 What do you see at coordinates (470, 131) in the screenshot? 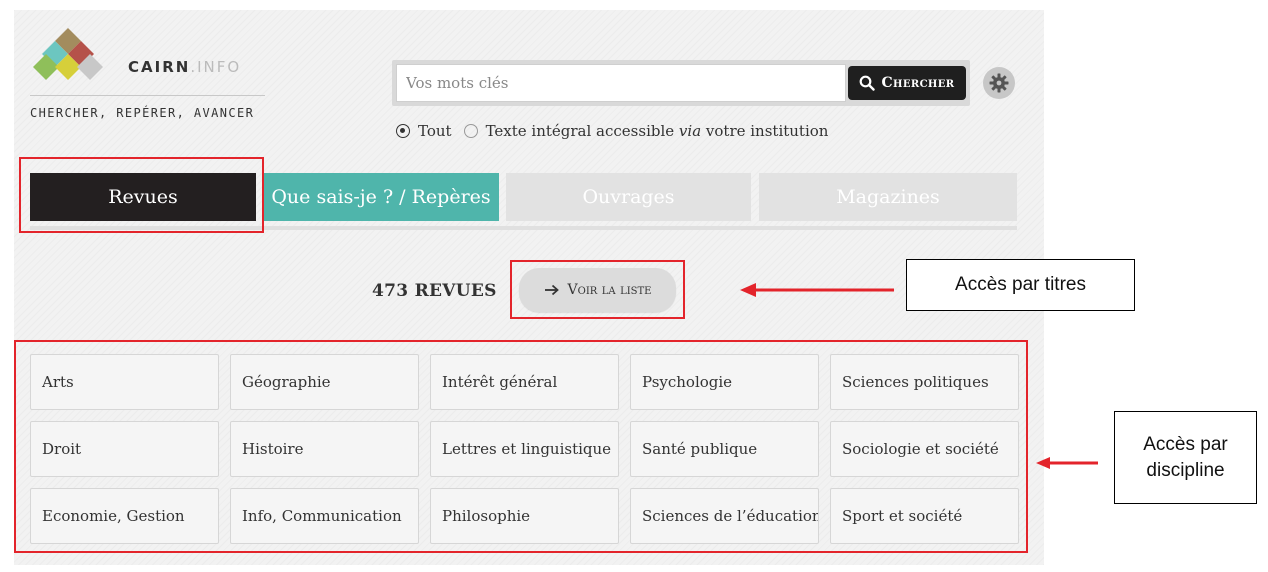
I see `radio-institution` at bounding box center [470, 131].